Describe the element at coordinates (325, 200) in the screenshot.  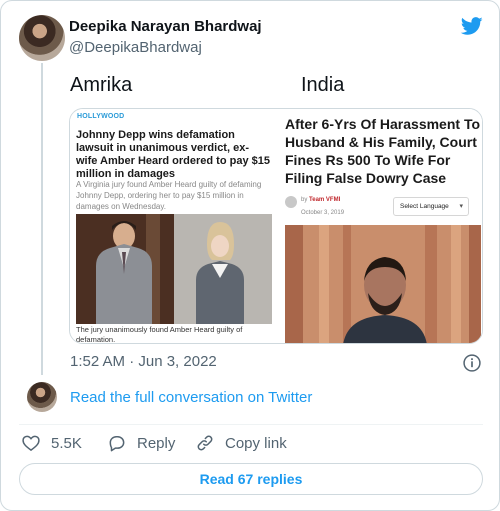
I see `byline-author: Team VFMI` at that location.